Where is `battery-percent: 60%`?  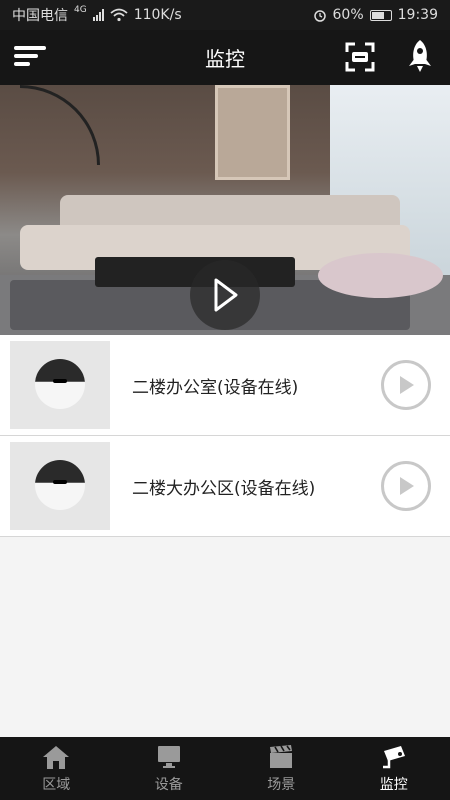 battery-percent: 60% is located at coordinates (348, 15).